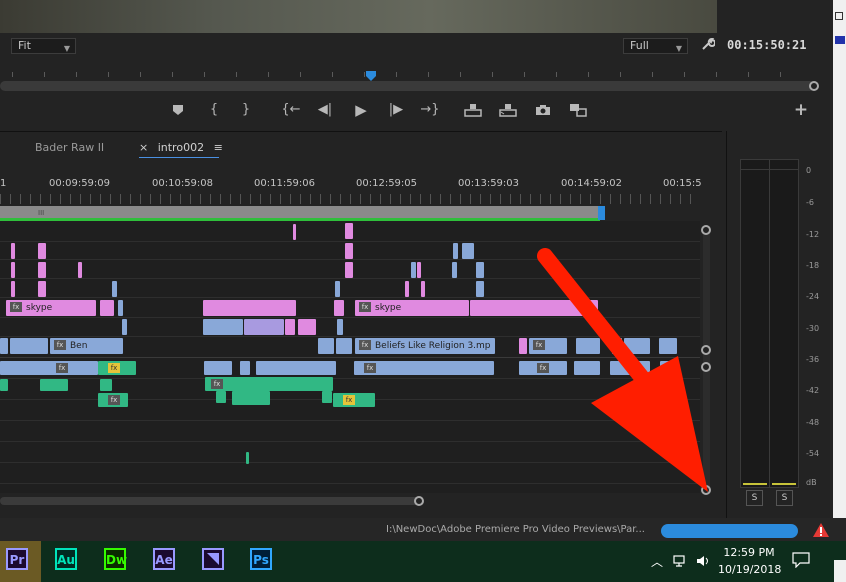 This screenshot has height=582, width=846. What do you see at coordinates (784, 498) in the screenshot?
I see `solo-right-button: S` at bounding box center [784, 498].